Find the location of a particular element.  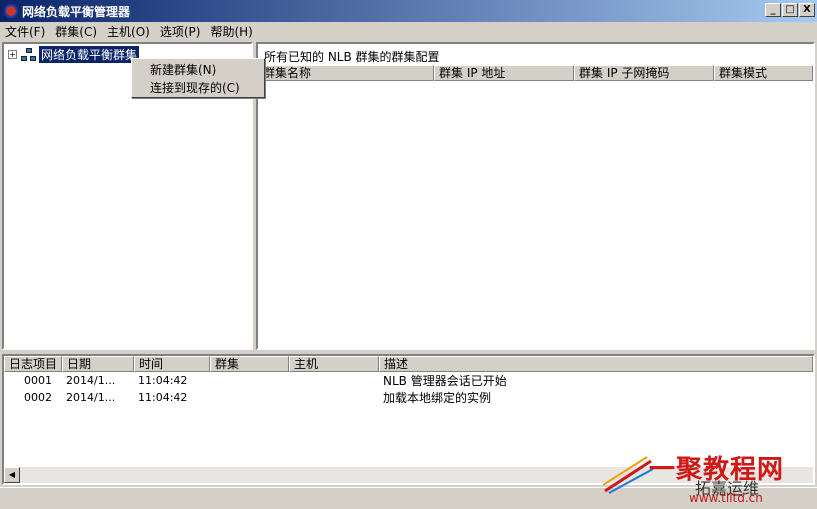

maximize-button: □ is located at coordinates (790, 10).